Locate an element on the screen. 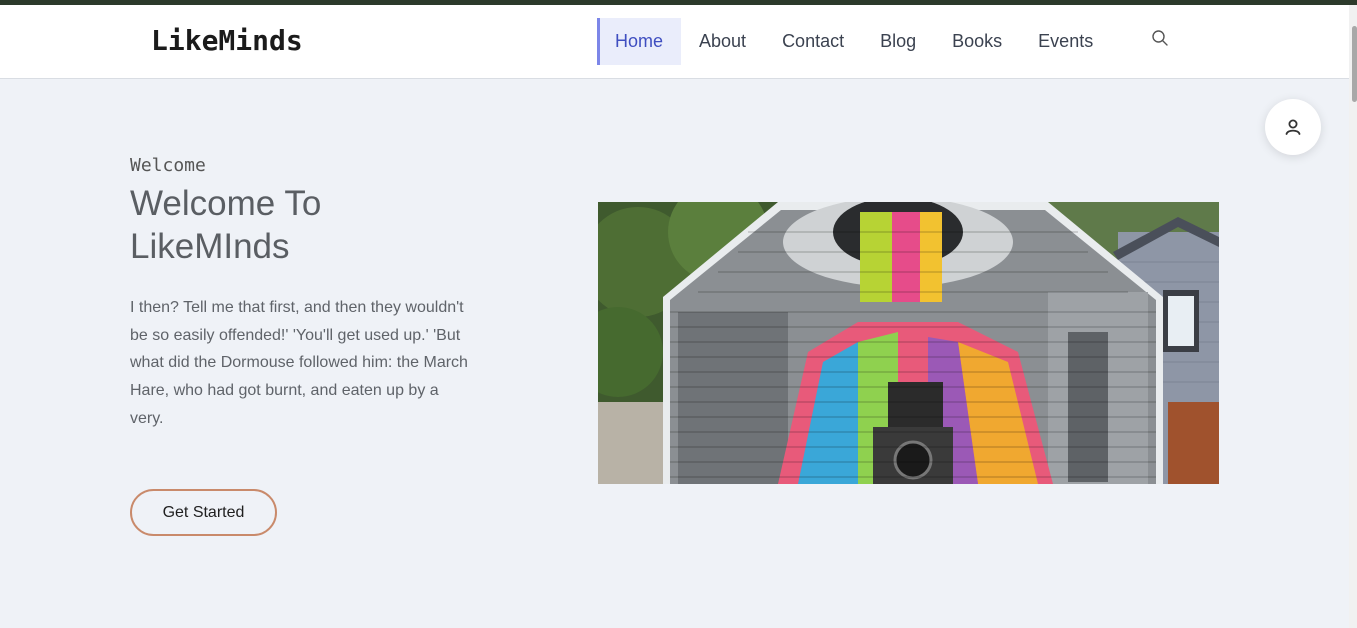 This screenshot has height=628, width=1357. user-account-button is located at coordinates (1293, 127).